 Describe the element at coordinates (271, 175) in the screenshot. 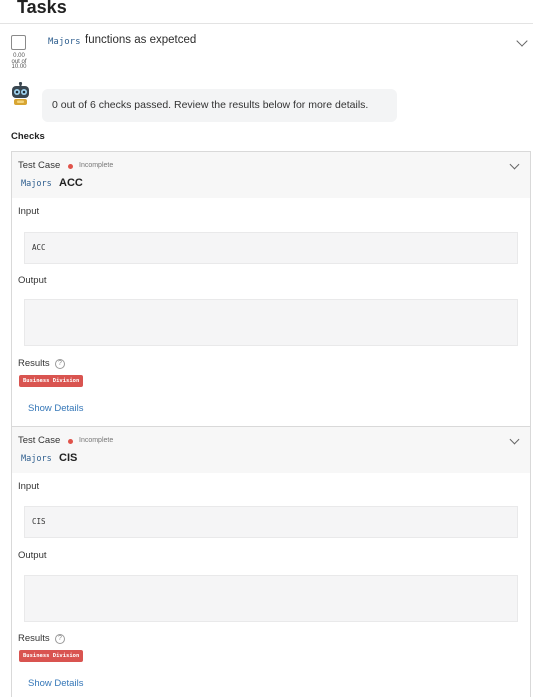

I see `test-case-header: Test Case Incomplete Majors ACC` at that location.